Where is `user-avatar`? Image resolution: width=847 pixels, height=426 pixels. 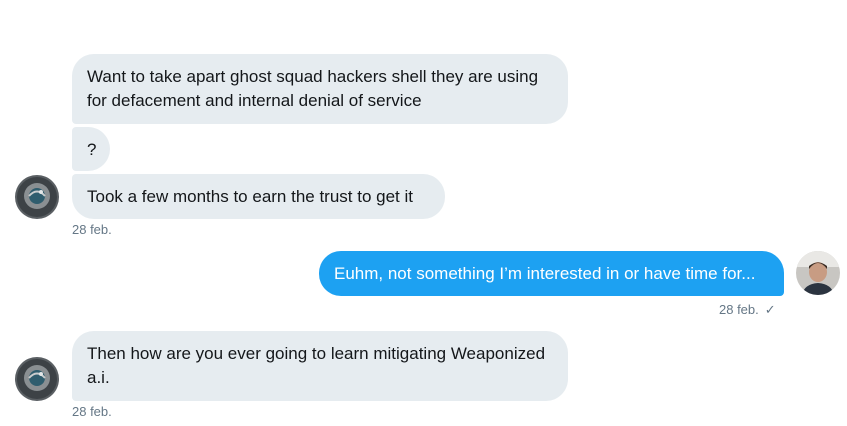 user-avatar is located at coordinates (818, 273).